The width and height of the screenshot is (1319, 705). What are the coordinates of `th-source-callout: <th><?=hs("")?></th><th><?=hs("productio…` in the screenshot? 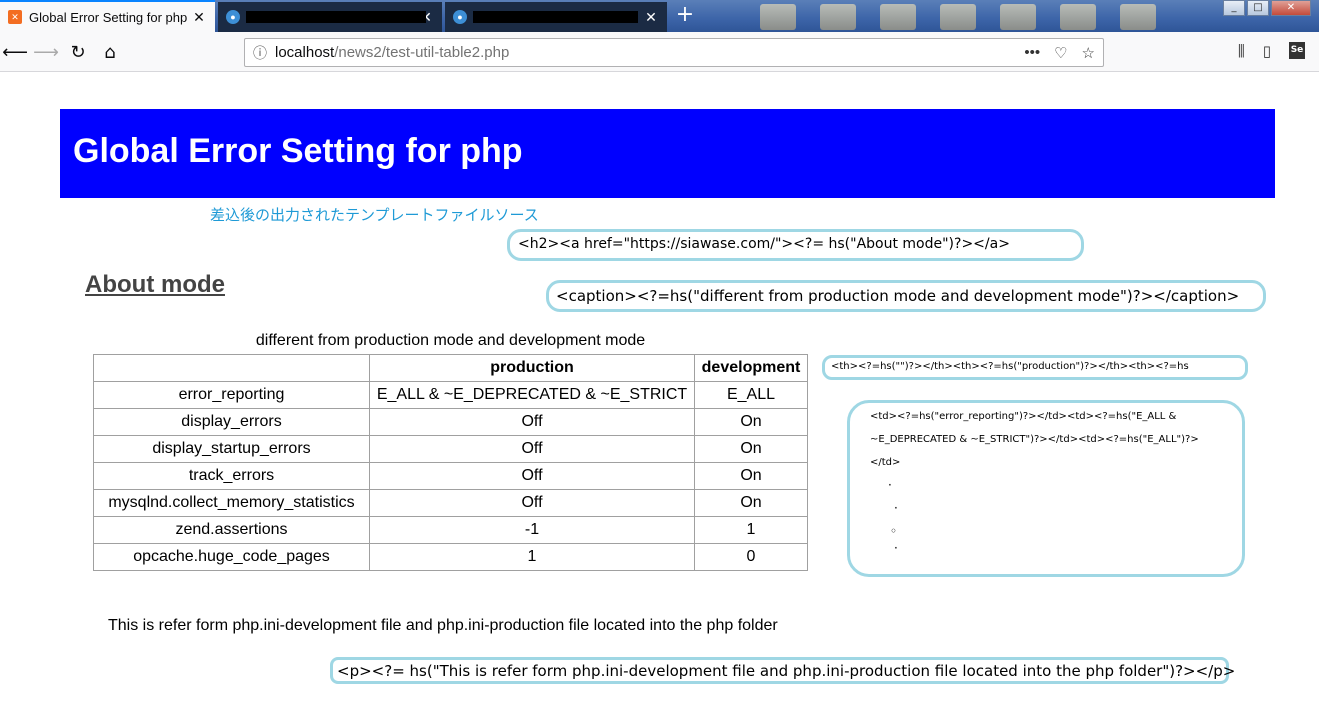 It's located at (1035, 367).